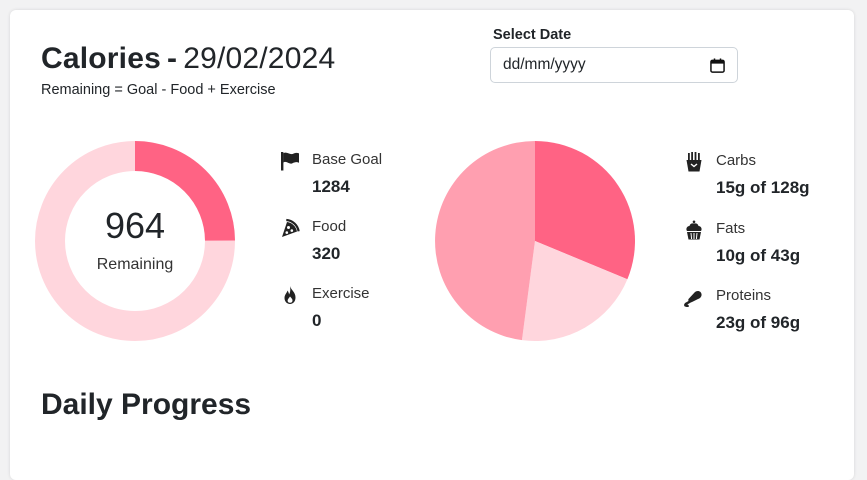 The height and width of the screenshot is (480, 867). I want to click on pie-slice-proteins, so click(485, 241).